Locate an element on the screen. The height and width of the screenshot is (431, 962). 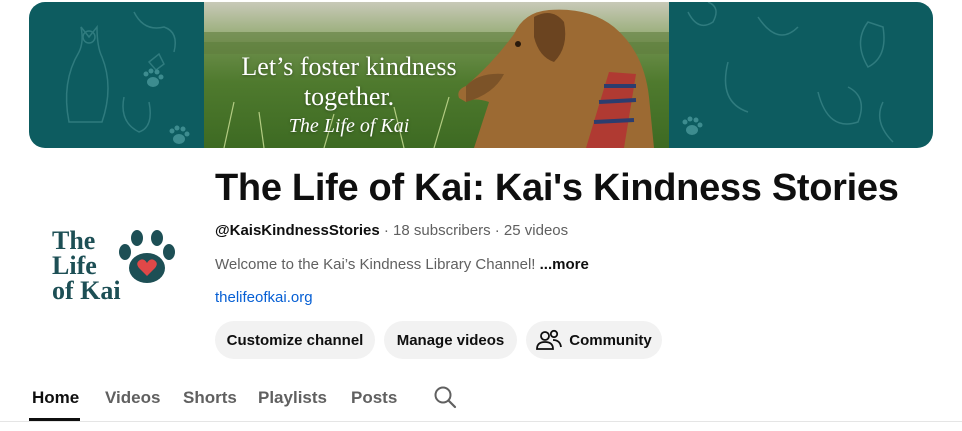
channel-title: The Life of Kai: Kai's Kindness Stories is located at coordinates (557, 188).